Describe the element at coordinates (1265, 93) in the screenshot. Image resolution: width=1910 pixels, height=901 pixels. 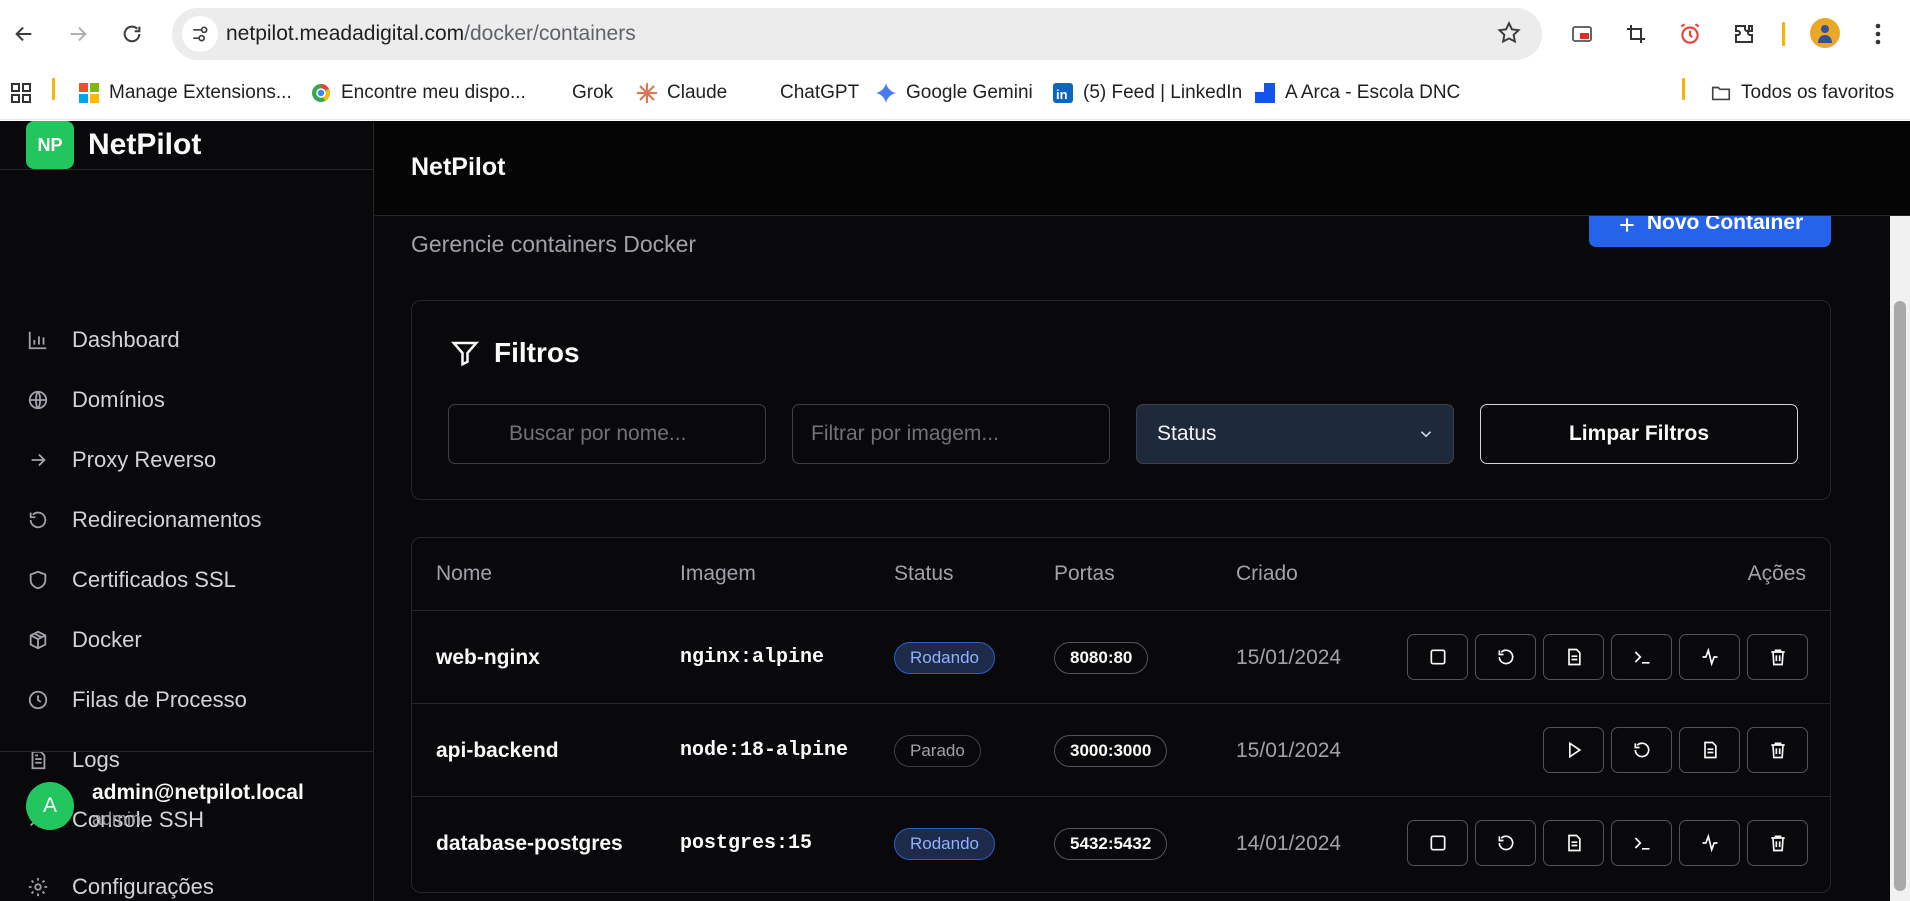
I see `arca-icon` at that location.